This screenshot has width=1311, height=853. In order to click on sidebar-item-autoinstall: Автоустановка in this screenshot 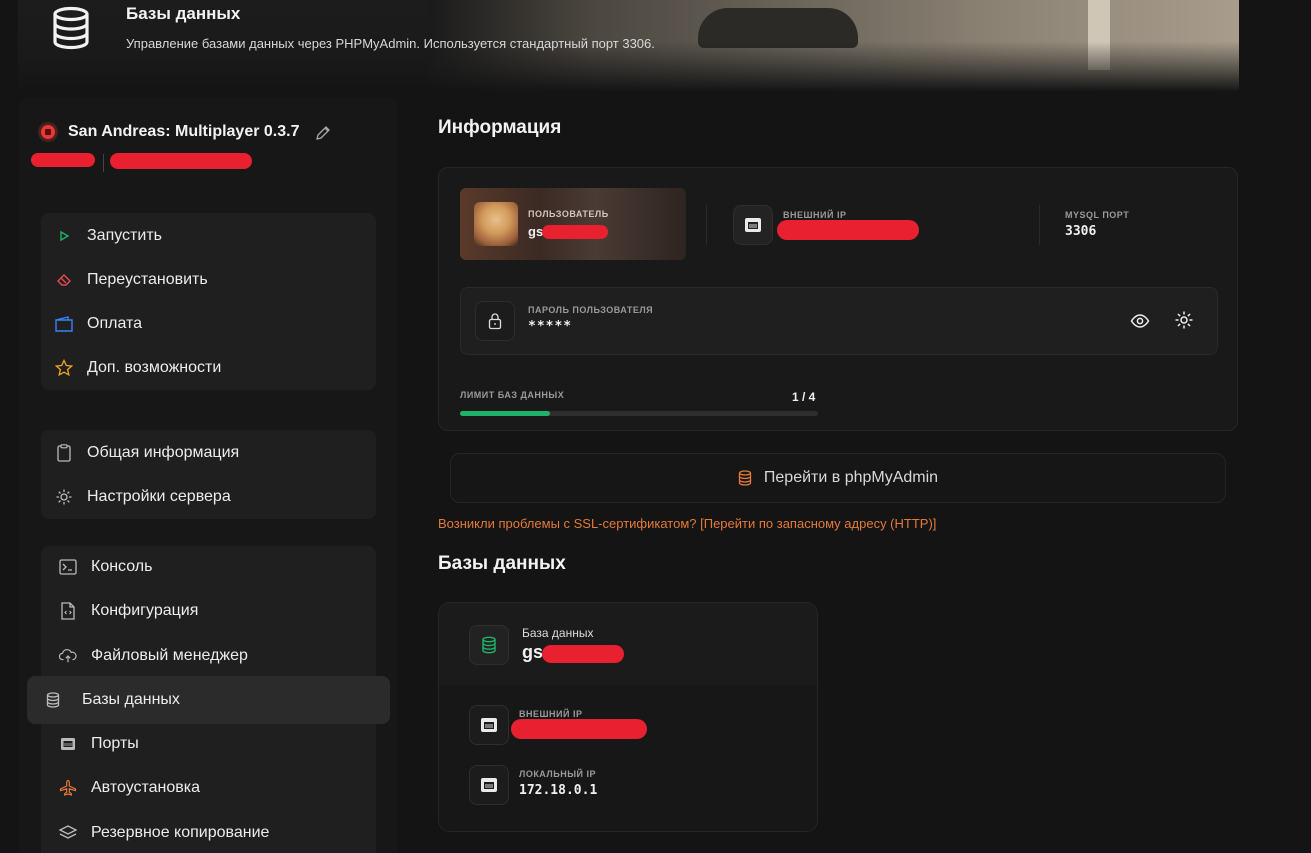, I will do `click(212, 788)`.